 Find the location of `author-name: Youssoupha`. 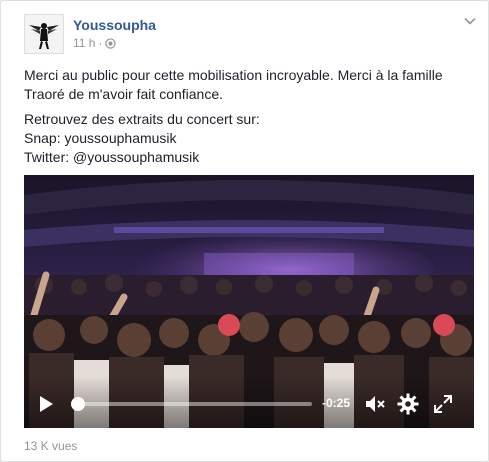

author-name: Youssoupha is located at coordinates (114, 25).